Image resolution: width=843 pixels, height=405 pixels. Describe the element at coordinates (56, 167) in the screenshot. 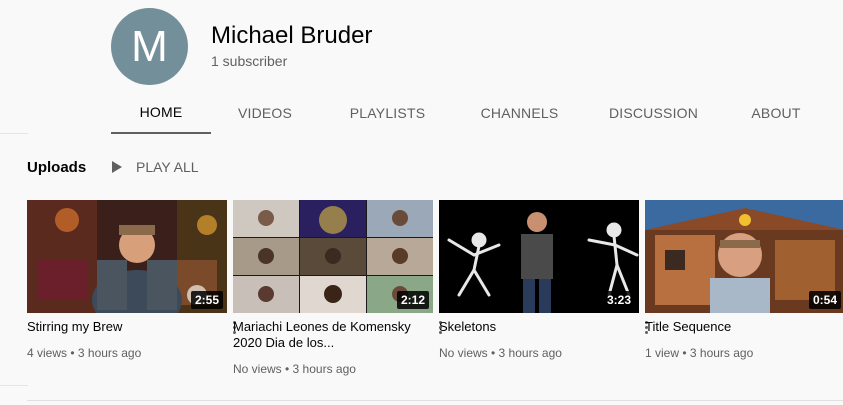

I see `section-title: Uploads` at that location.